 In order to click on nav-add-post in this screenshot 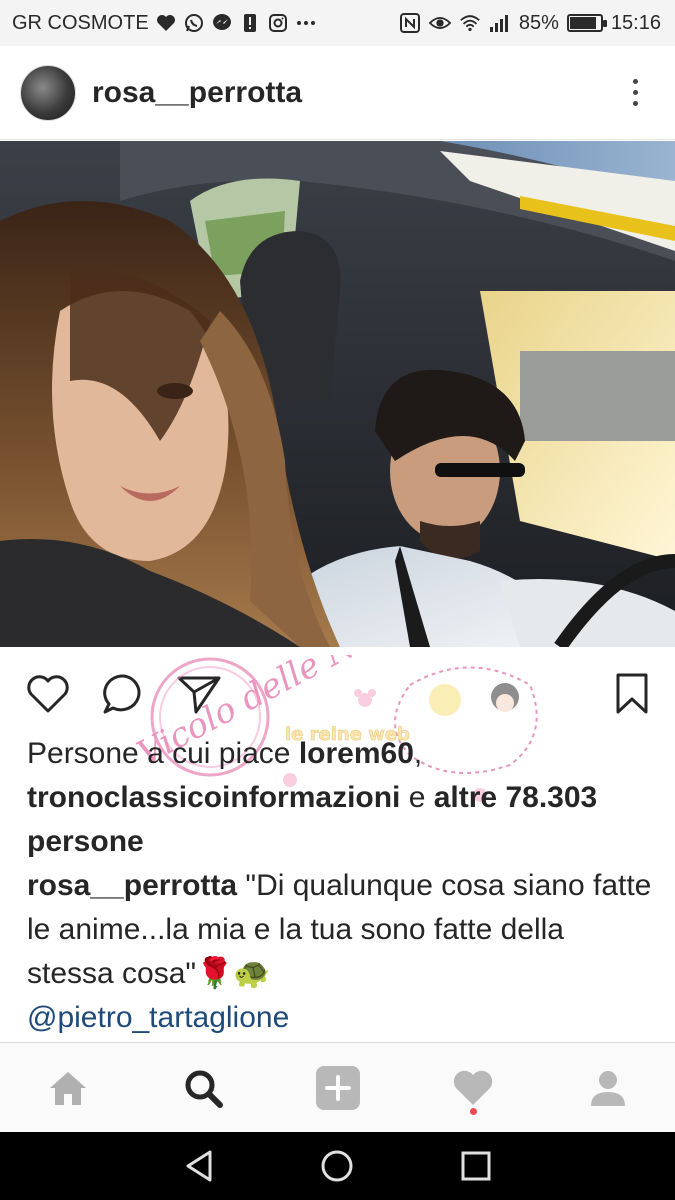, I will do `click(338, 1088)`.